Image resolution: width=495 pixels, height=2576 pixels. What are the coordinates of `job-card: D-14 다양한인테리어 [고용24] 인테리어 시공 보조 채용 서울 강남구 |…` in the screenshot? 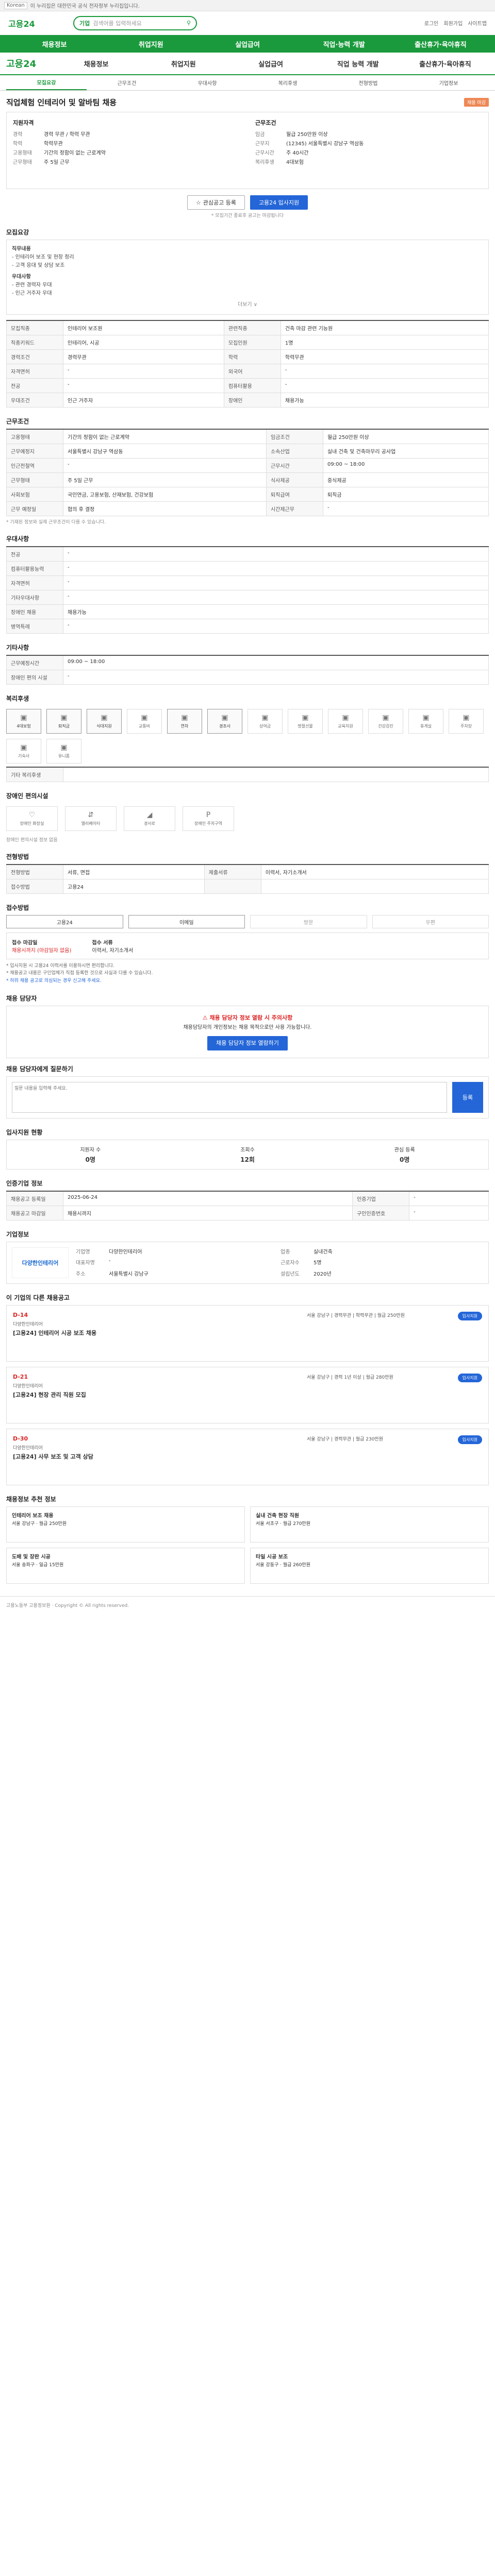 It's located at (247, 1333).